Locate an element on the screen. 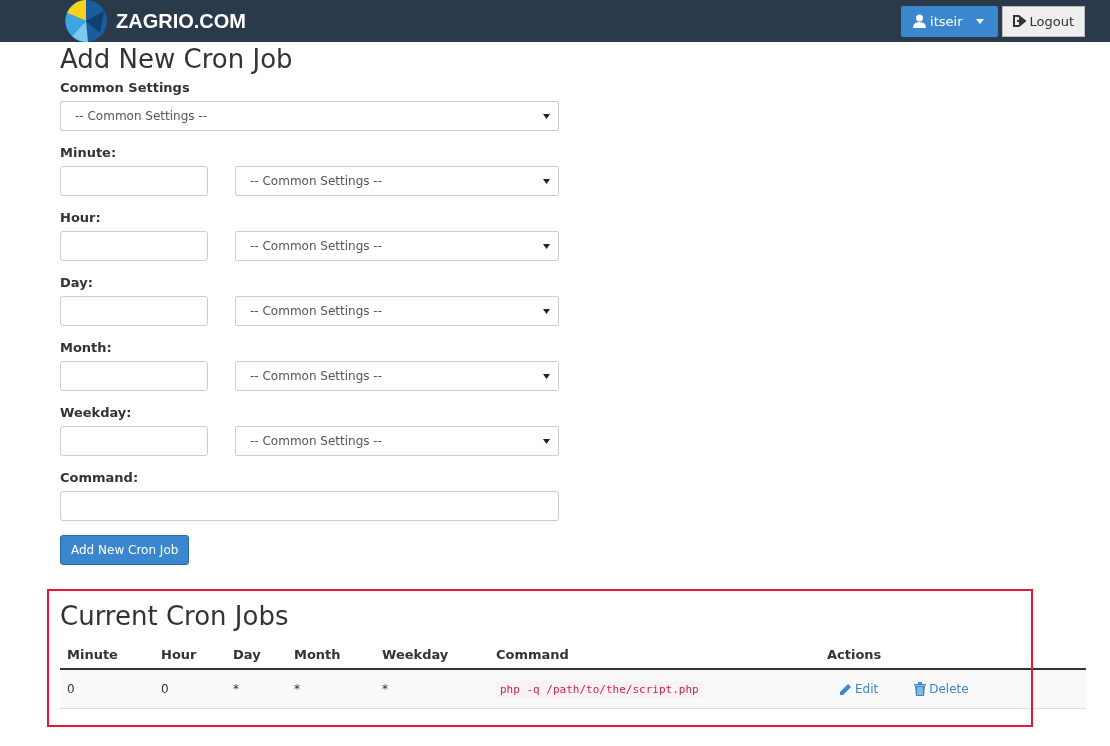 The height and width of the screenshot is (746, 1110). edit-link: Edit is located at coordinates (859, 689).